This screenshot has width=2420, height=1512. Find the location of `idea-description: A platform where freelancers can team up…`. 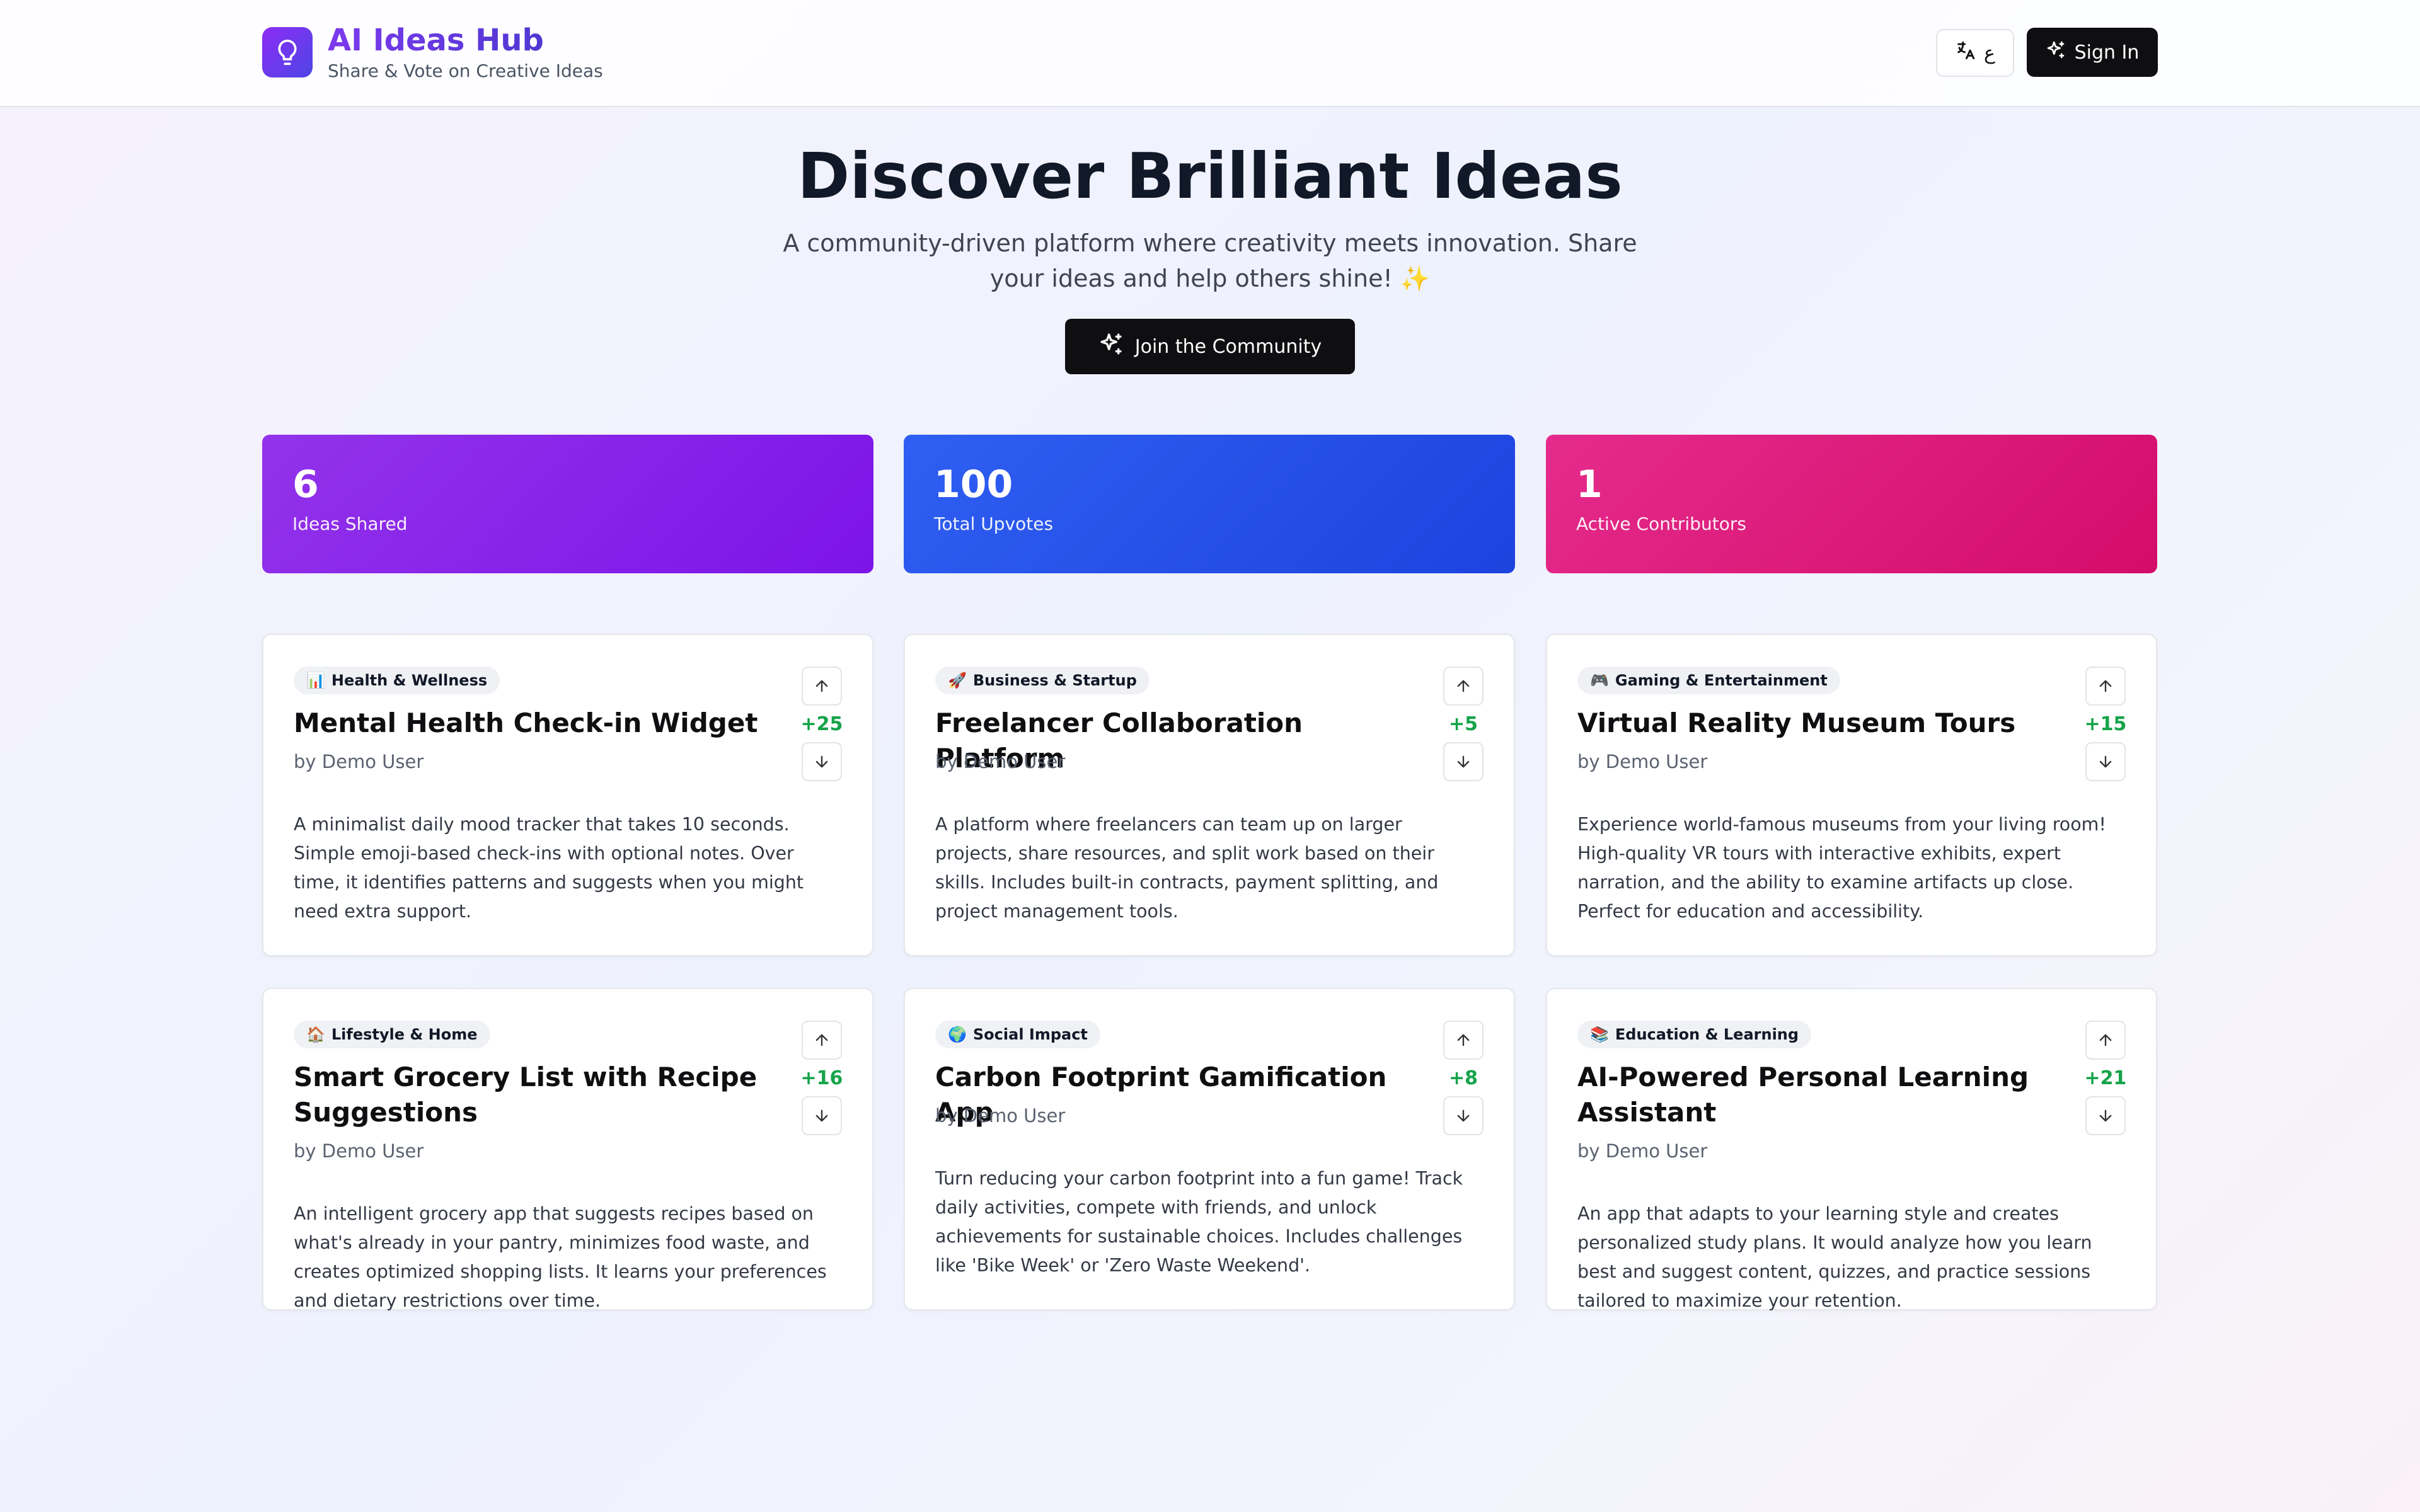

idea-description: A platform where freelancers can team up… is located at coordinates (1187, 868).